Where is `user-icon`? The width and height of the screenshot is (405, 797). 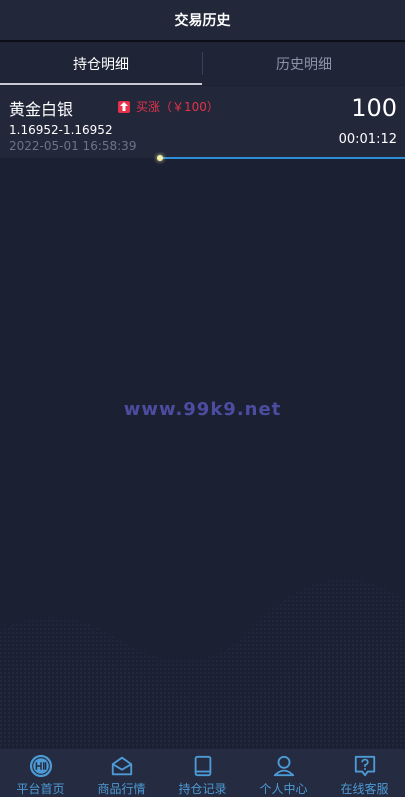
user-icon is located at coordinates (283, 766).